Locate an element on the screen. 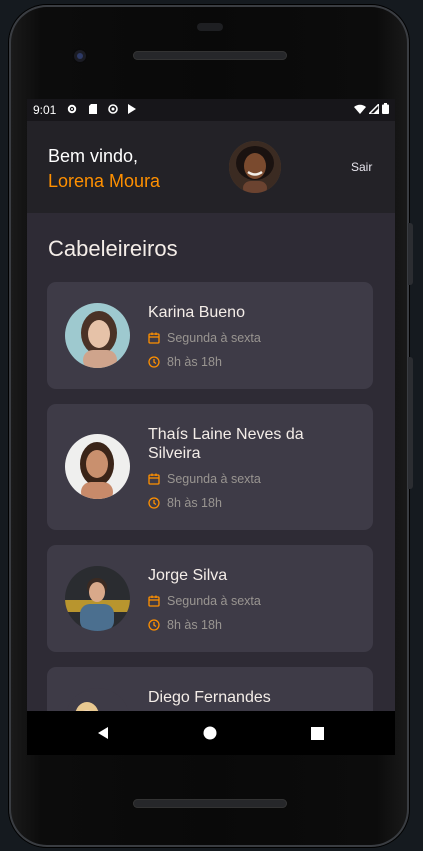  volume-button is located at coordinates (410, 254).